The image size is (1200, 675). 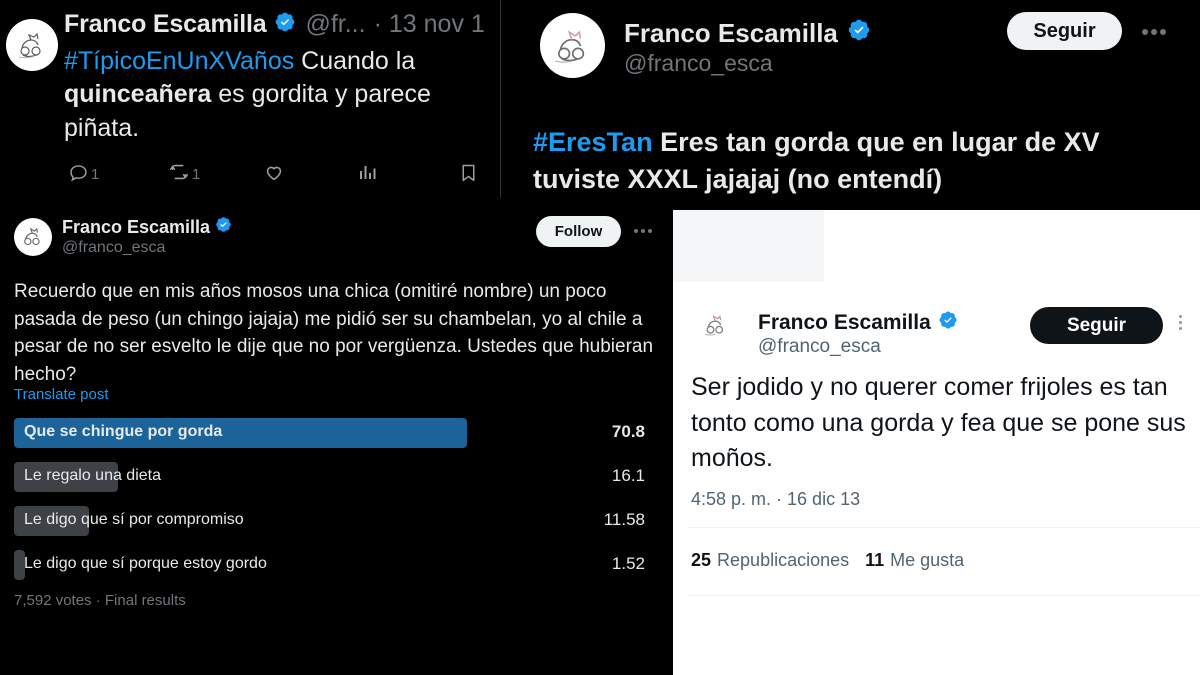 I want to click on section-divider-top, so click(x=943, y=527).